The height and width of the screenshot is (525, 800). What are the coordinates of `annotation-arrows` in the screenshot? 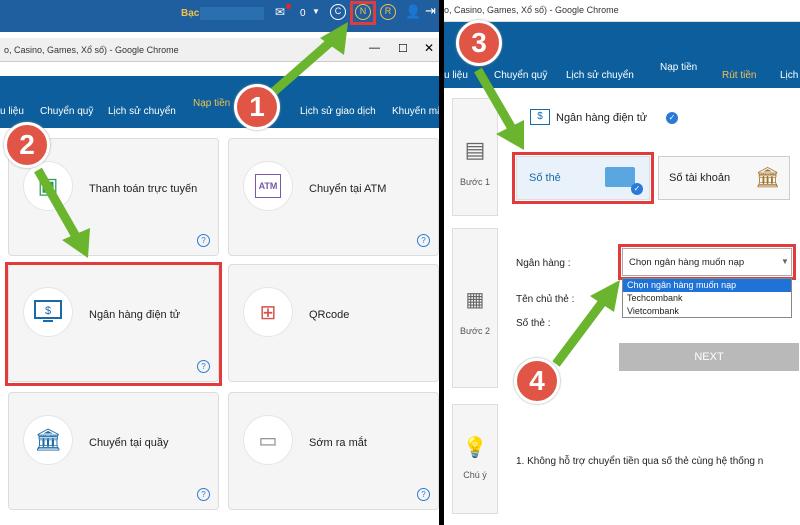 It's located at (547, 217).